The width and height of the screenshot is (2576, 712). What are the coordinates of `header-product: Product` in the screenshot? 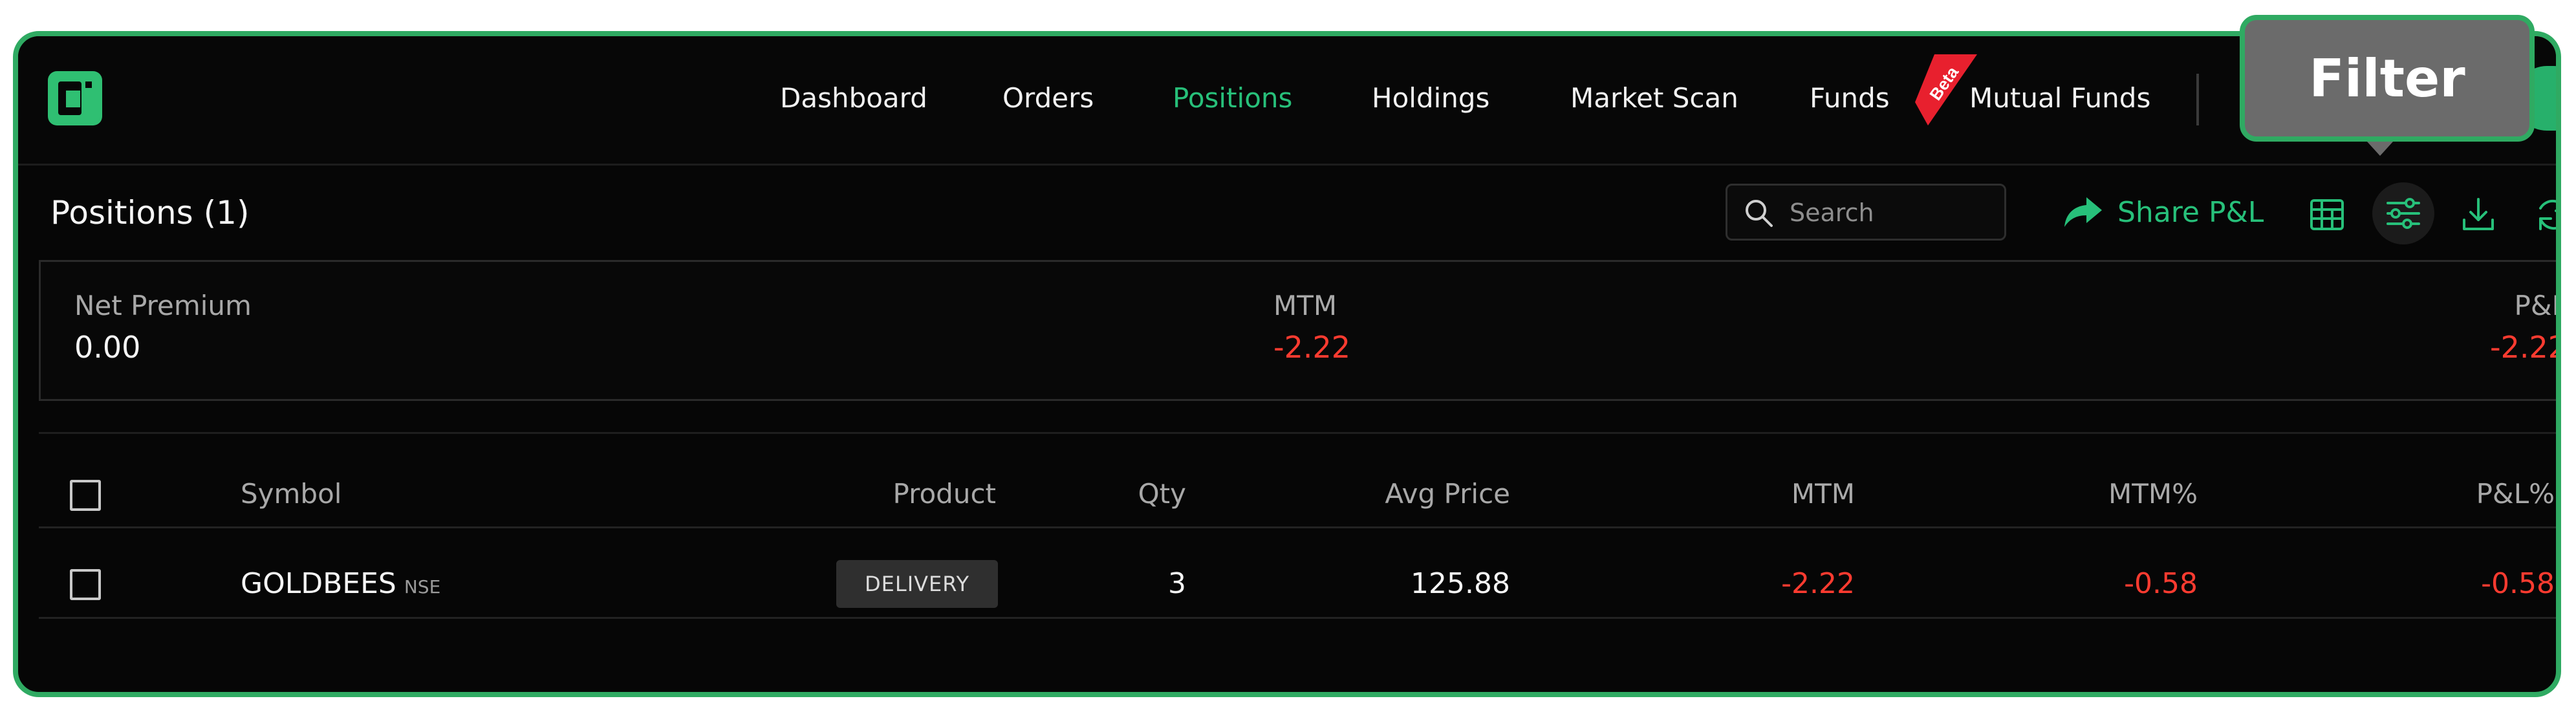 It's located at (908, 494).